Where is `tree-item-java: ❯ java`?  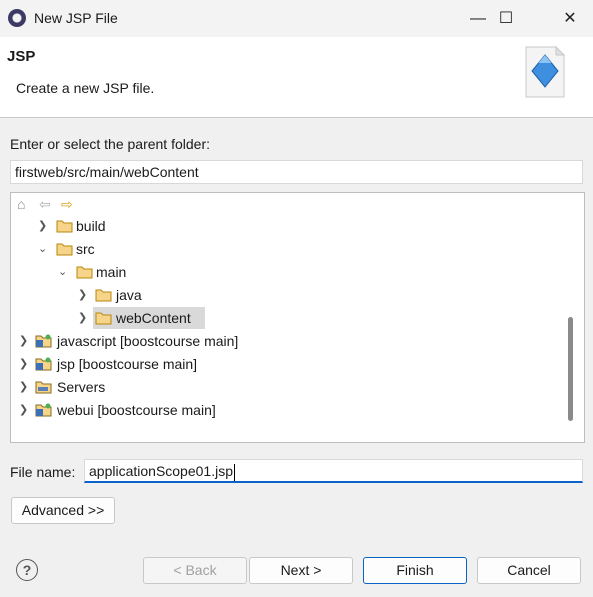
tree-item-java: ❯ java is located at coordinates (281, 295).